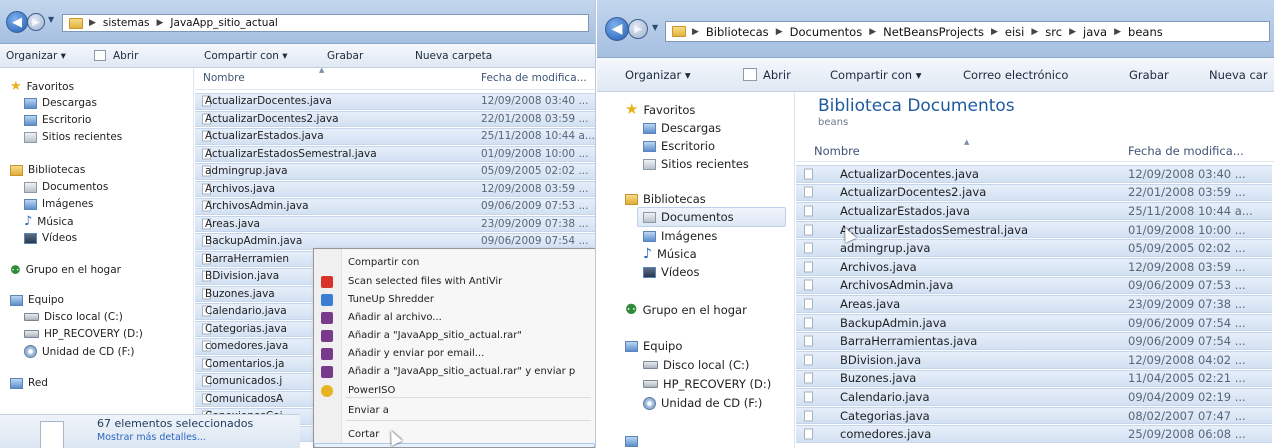 This screenshot has width=1274, height=448. Describe the element at coordinates (454, 335) in the screenshot. I see `context-menu-item: Añadir a "JavaApp_sitio_actual.rar"` at that location.